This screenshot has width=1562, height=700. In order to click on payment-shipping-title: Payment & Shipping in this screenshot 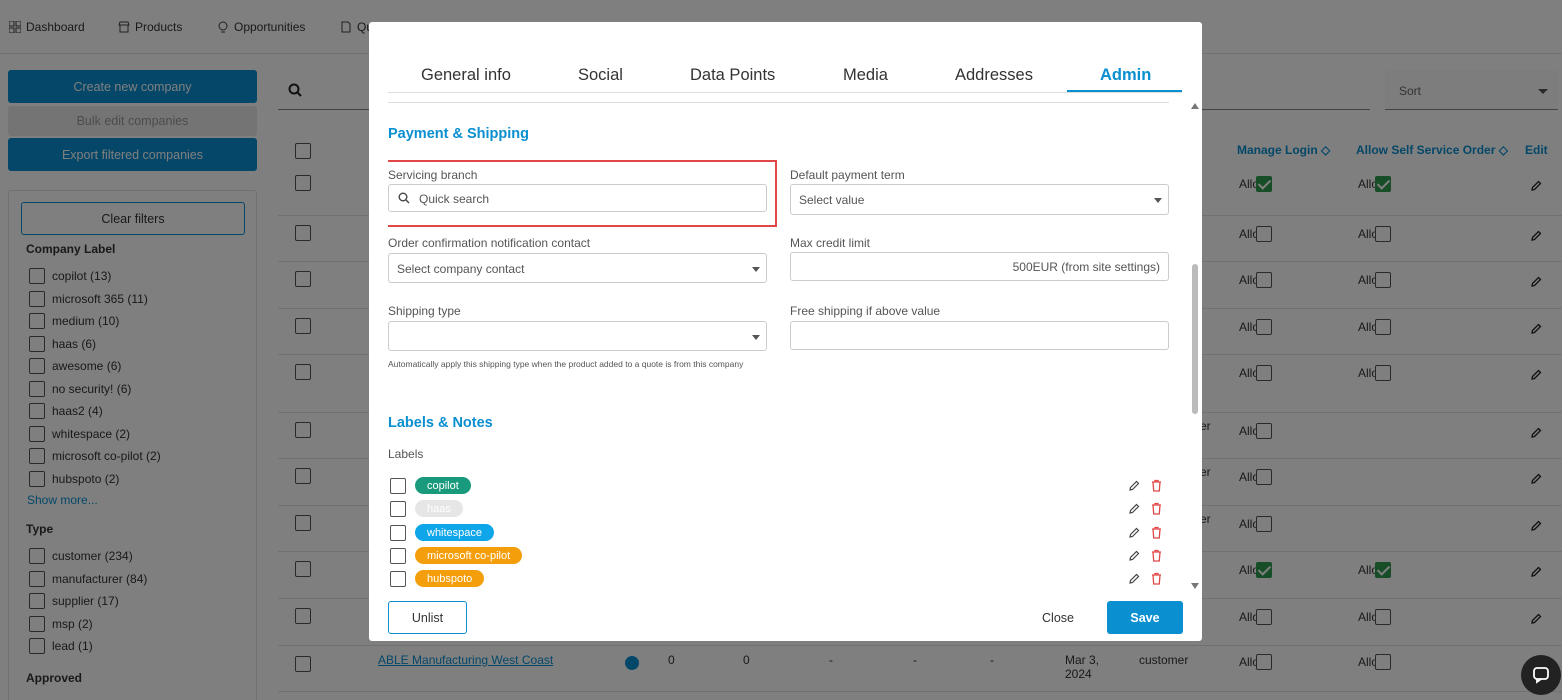, I will do `click(458, 134)`.